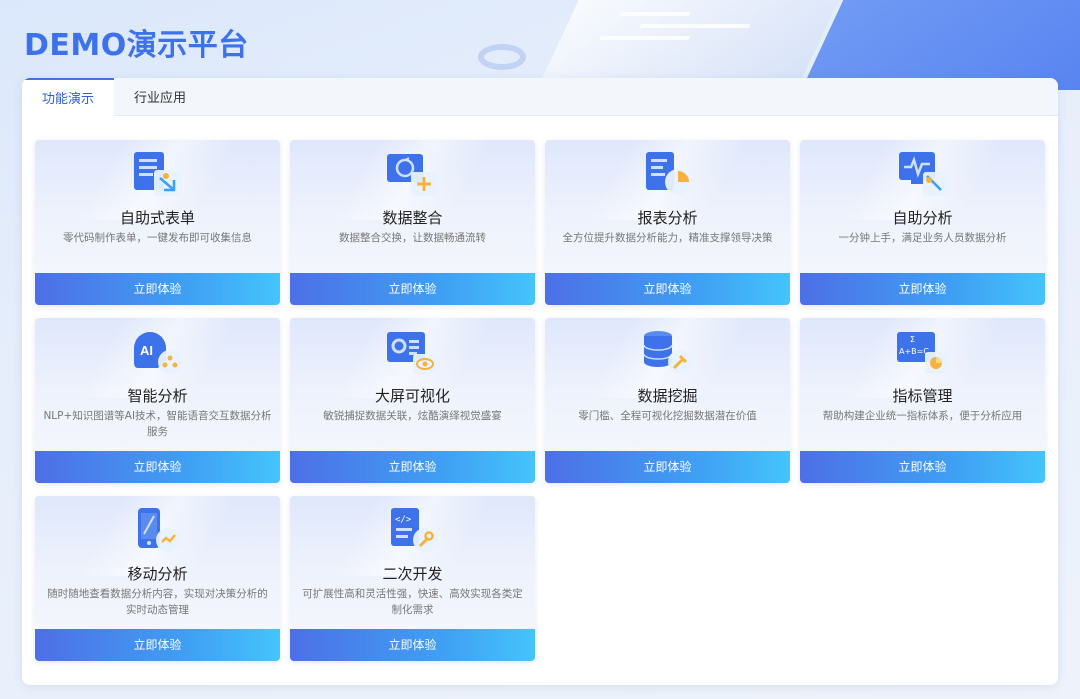 This screenshot has width=1080, height=699. What do you see at coordinates (412, 396) in the screenshot?
I see `card-title: 大屏可视化` at bounding box center [412, 396].